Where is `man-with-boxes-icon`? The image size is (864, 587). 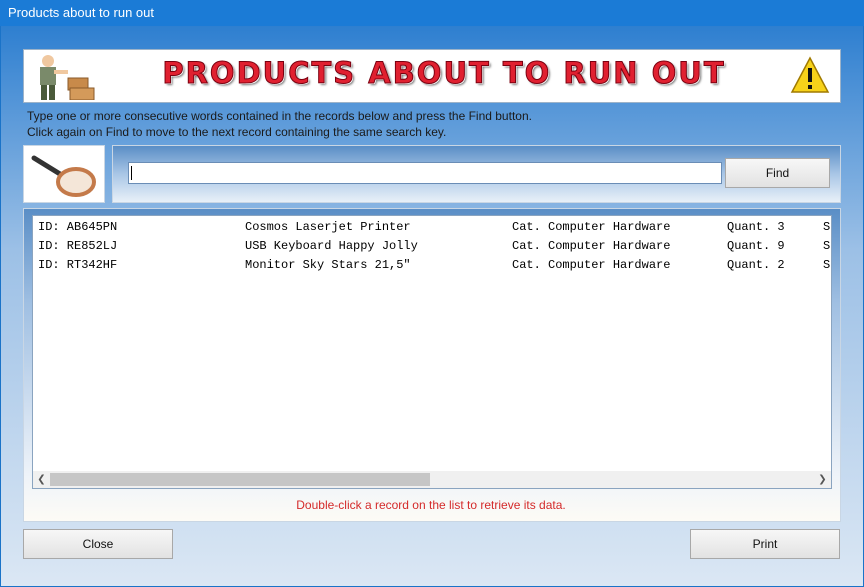
man-with-boxes-icon is located at coordinates (67, 77).